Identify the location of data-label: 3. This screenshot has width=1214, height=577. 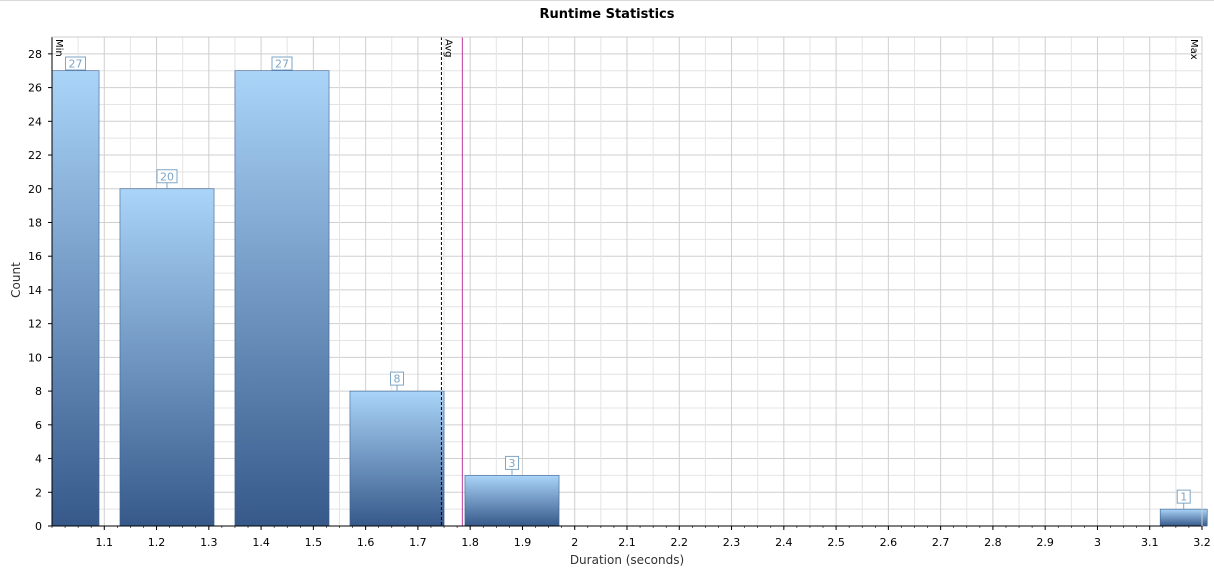
(512, 463).